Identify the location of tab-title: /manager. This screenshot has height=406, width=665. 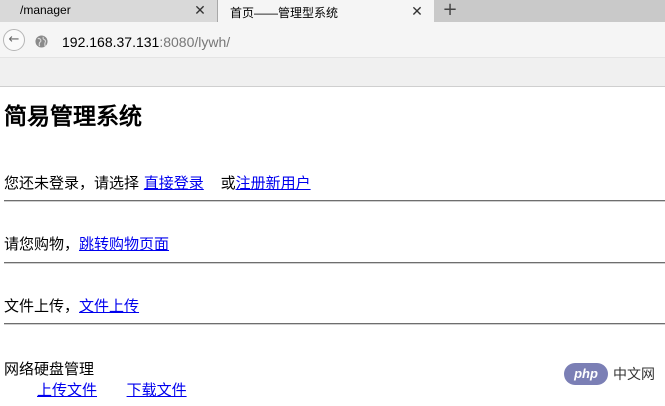
(45, 10).